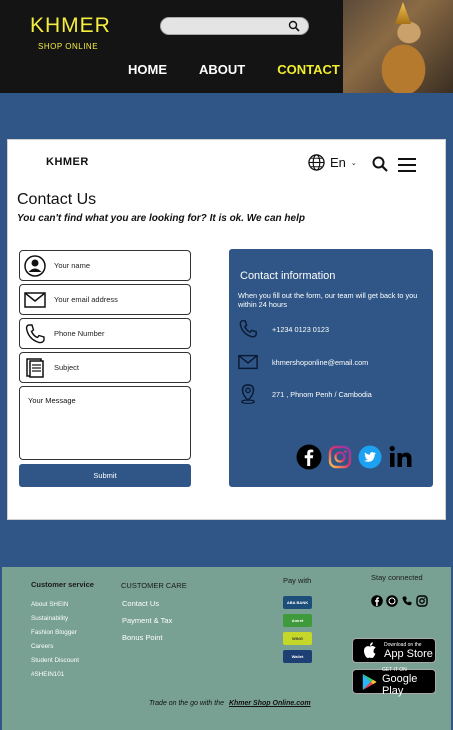 Image resolution: width=453 pixels, height=730 pixels. I want to click on header-dancer-image, so click(398, 46).